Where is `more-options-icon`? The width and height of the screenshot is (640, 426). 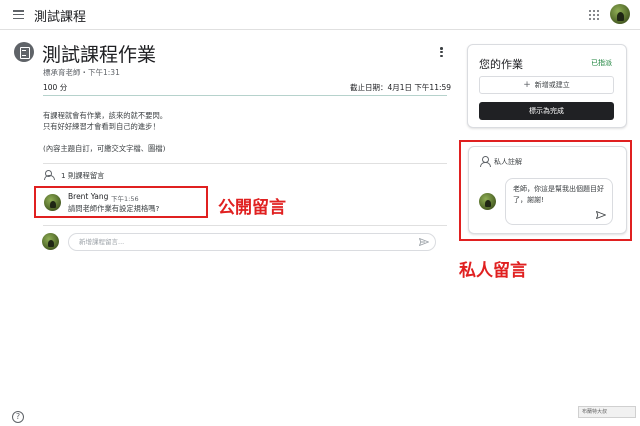
more-options-icon is located at coordinates (441, 53).